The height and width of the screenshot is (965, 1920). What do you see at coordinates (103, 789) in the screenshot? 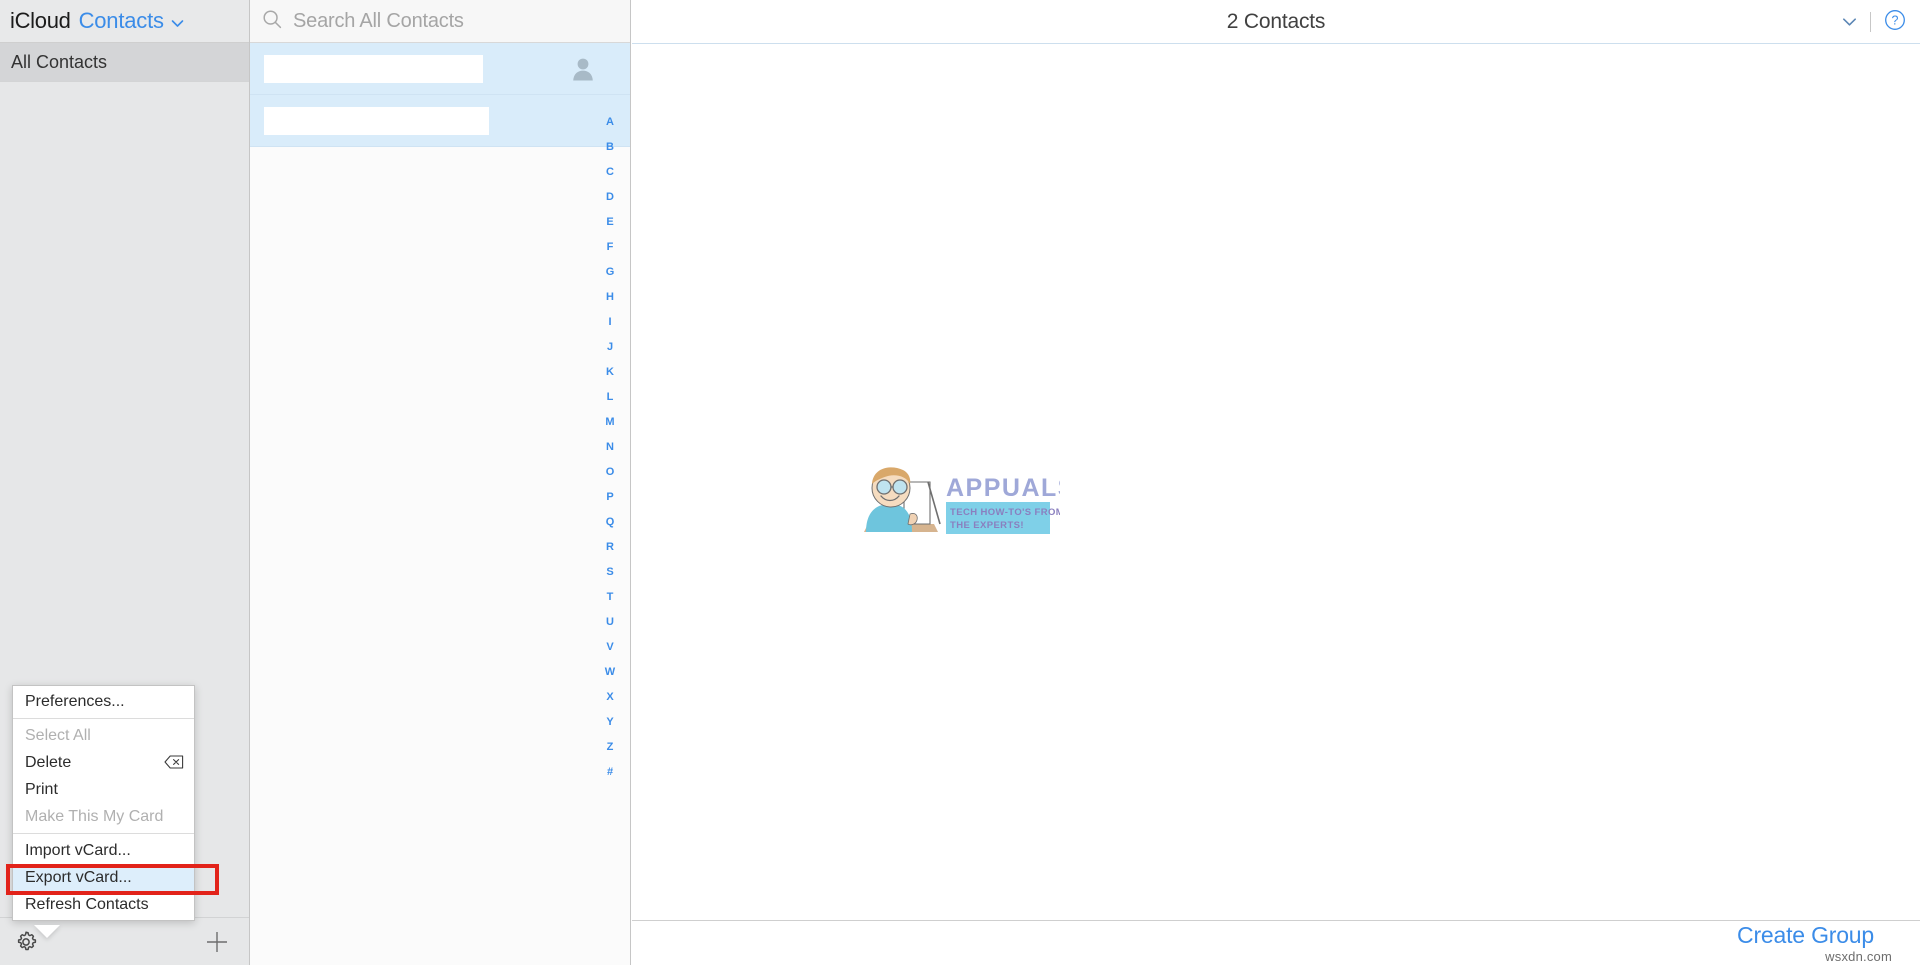
I see `menu-item-print: Print` at bounding box center [103, 789].